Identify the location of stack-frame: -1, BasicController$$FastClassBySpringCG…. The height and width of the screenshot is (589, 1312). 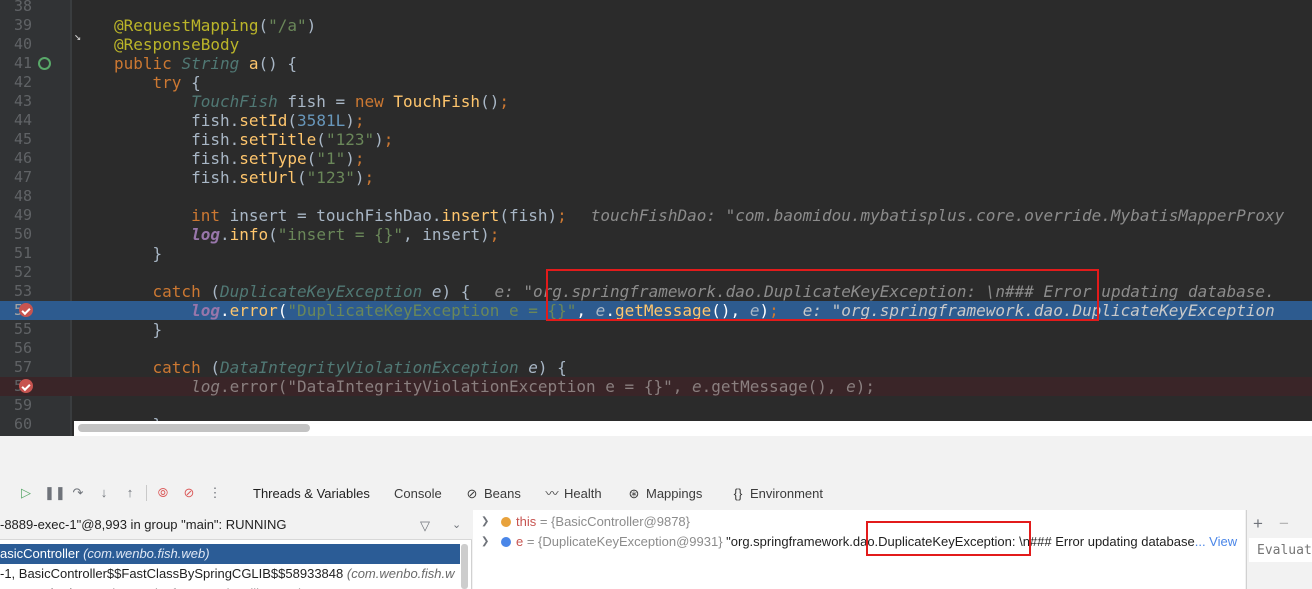
(230, 574).